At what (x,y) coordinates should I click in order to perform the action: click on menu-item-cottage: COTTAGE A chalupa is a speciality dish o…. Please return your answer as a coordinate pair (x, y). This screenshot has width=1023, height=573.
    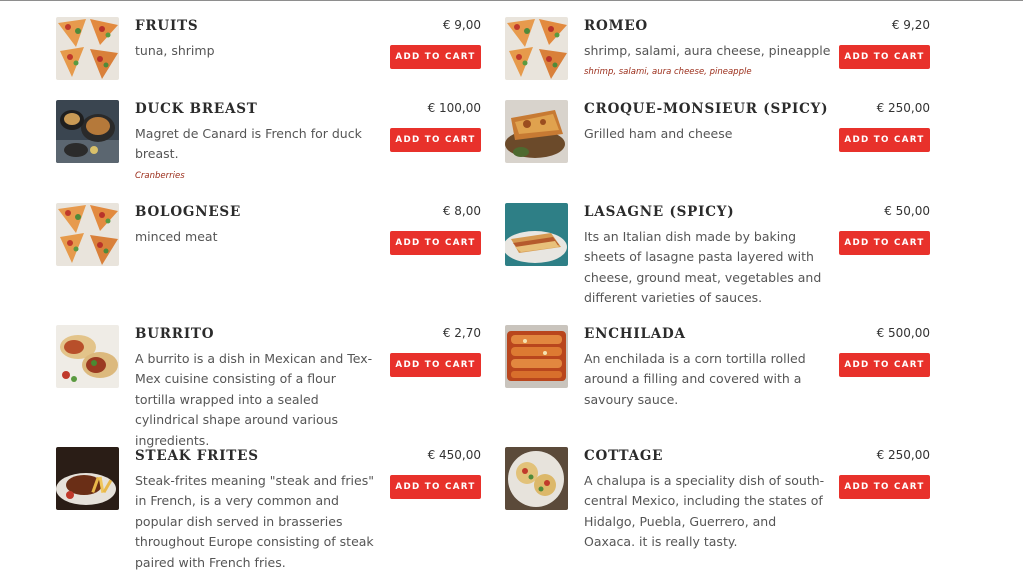
    Looking at the image, I should click on (717, 500).